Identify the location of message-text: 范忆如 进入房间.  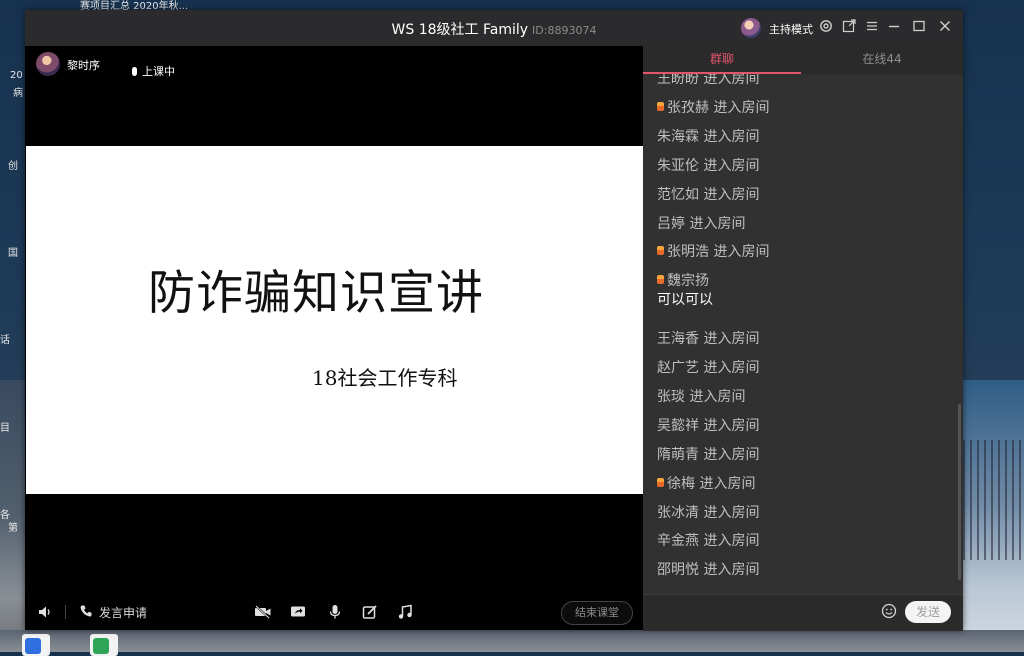
(708, 194).